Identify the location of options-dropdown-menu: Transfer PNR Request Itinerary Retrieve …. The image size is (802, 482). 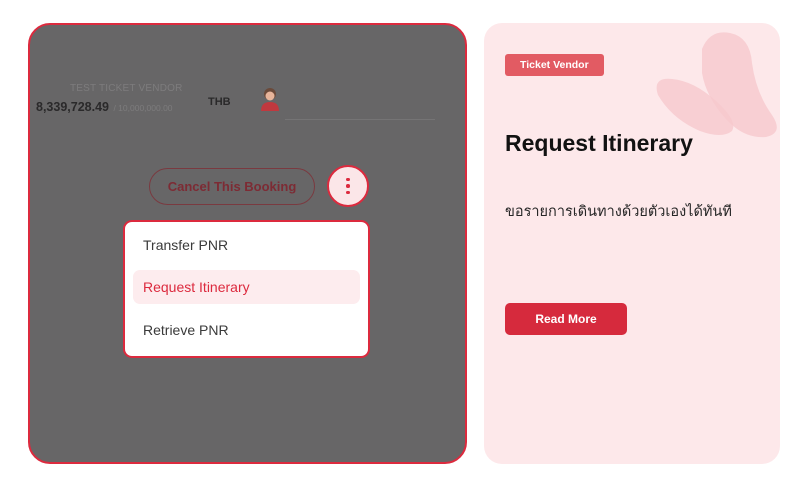
(246, 289).